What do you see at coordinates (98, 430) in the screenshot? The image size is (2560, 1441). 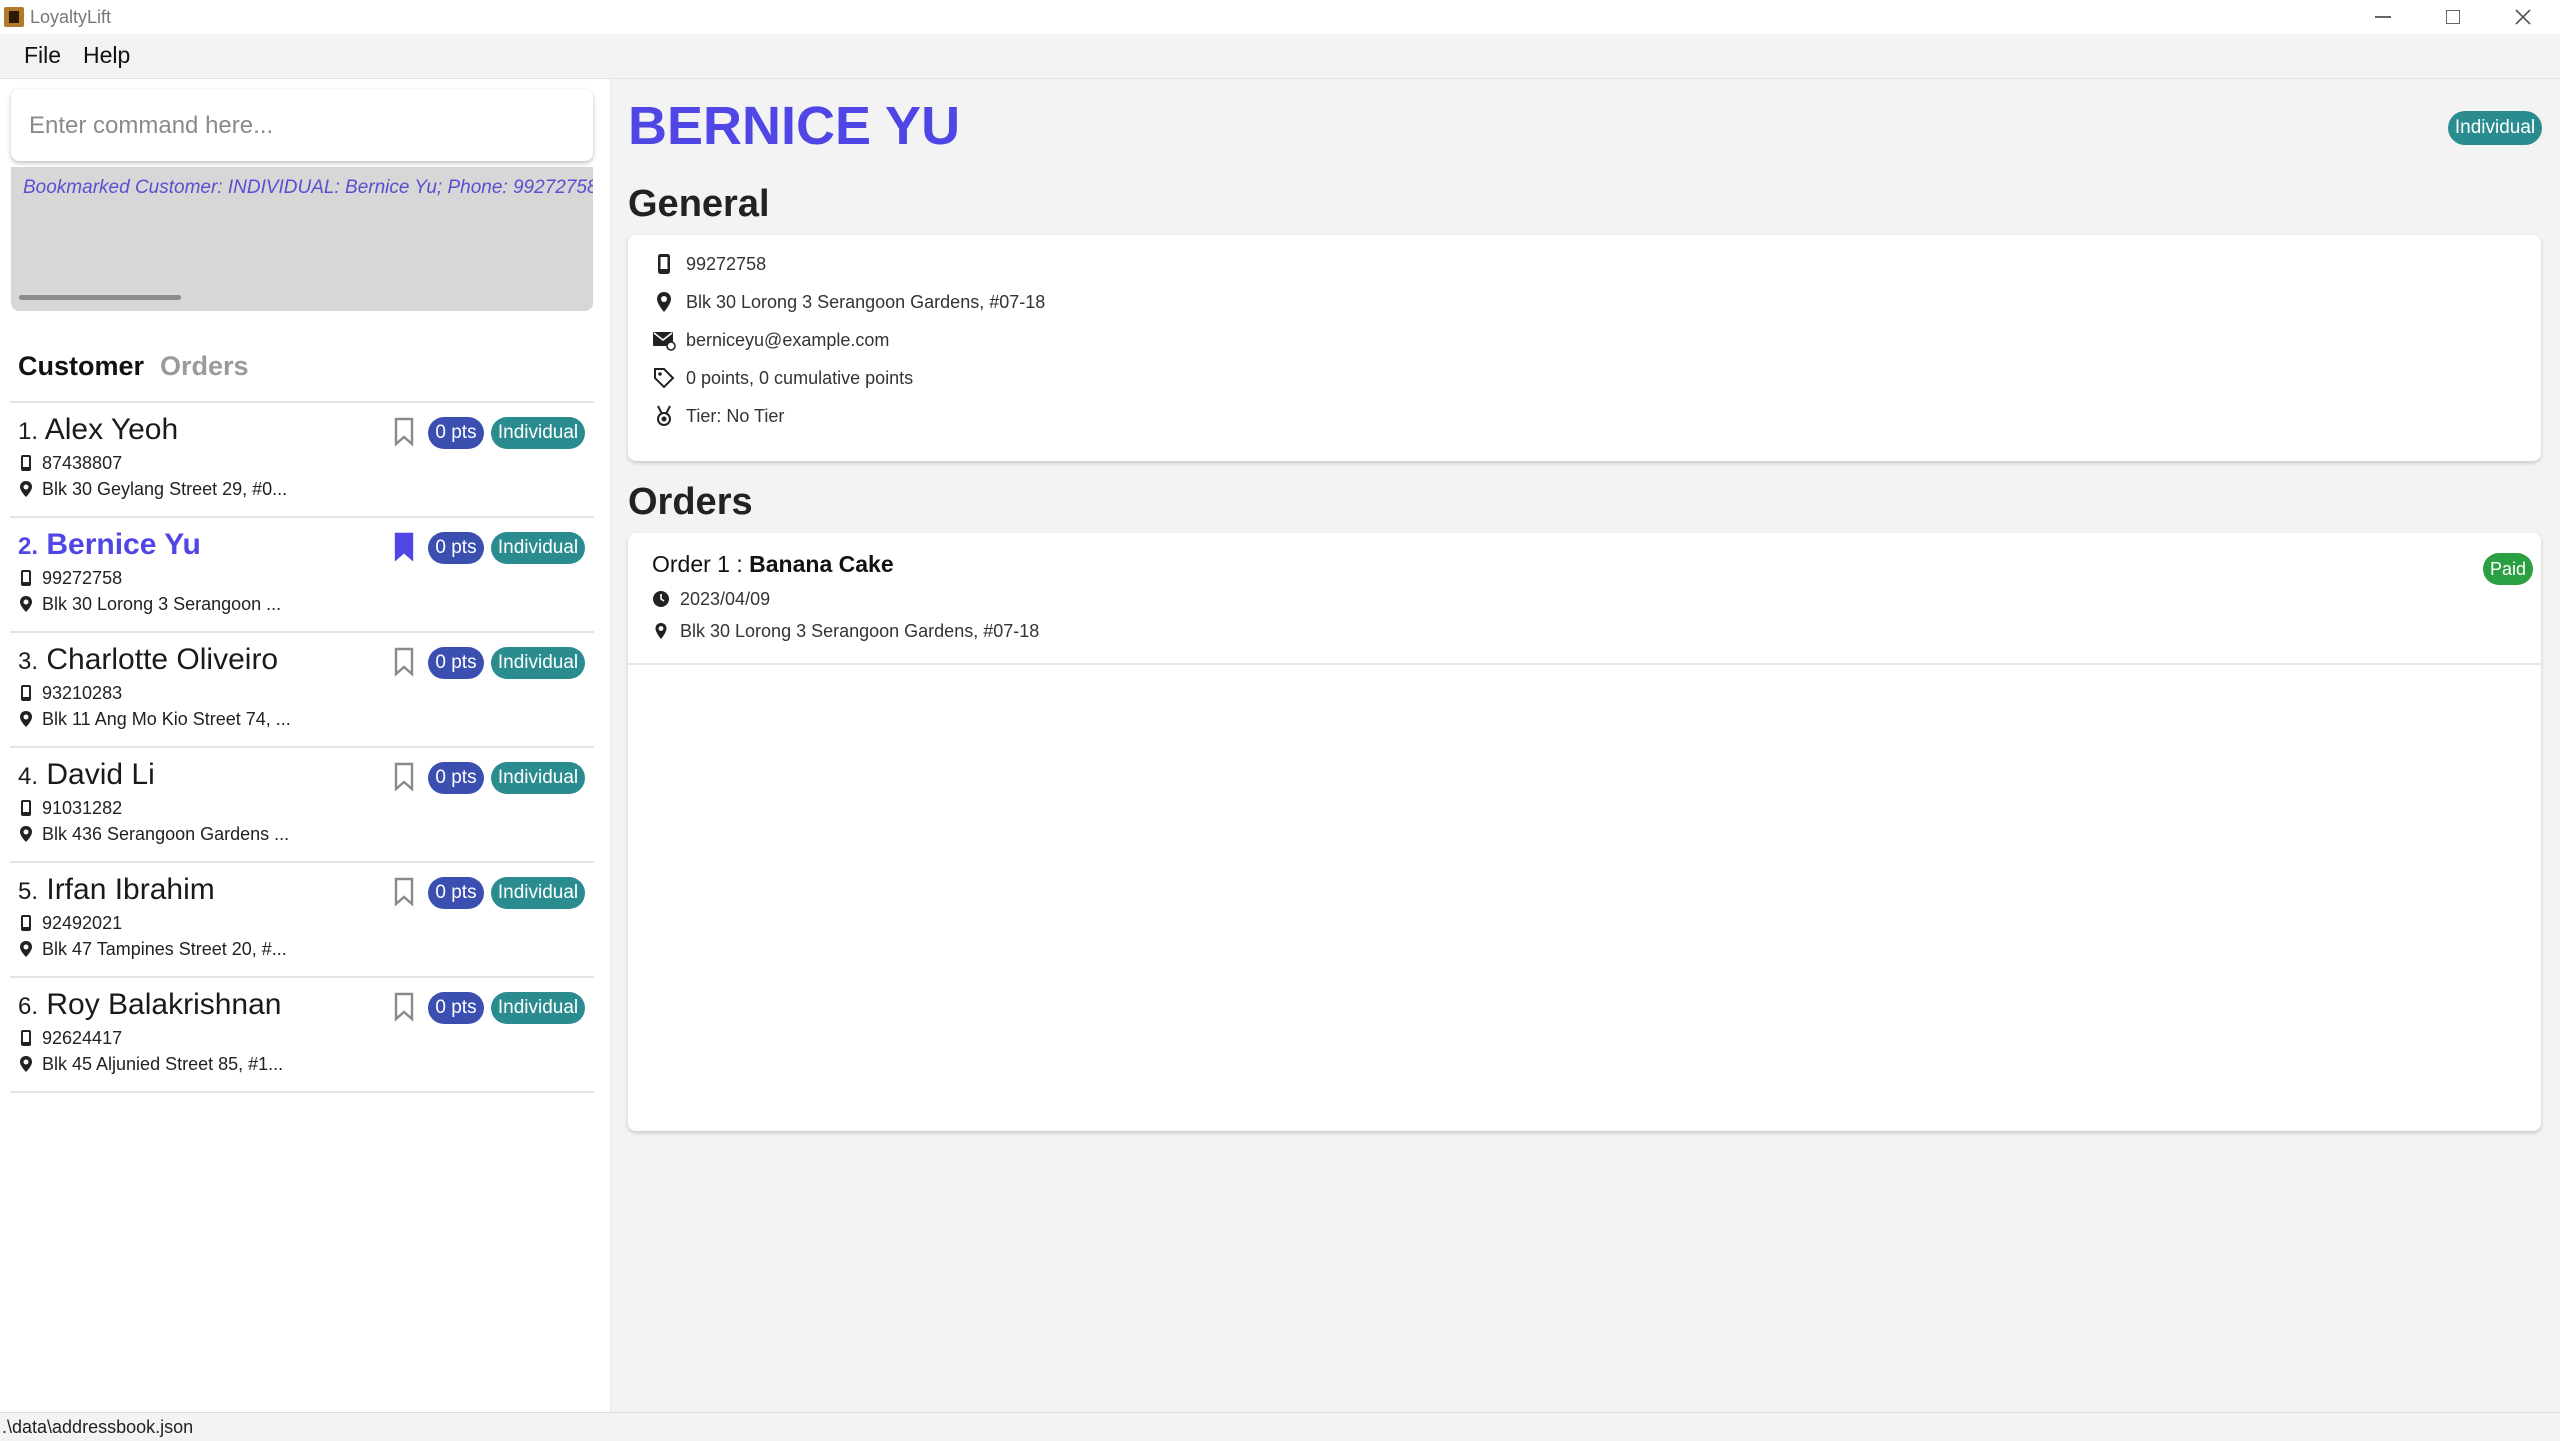 I see `customer-name: 1. Alex Yeoh` at bounding box center [98, 430].